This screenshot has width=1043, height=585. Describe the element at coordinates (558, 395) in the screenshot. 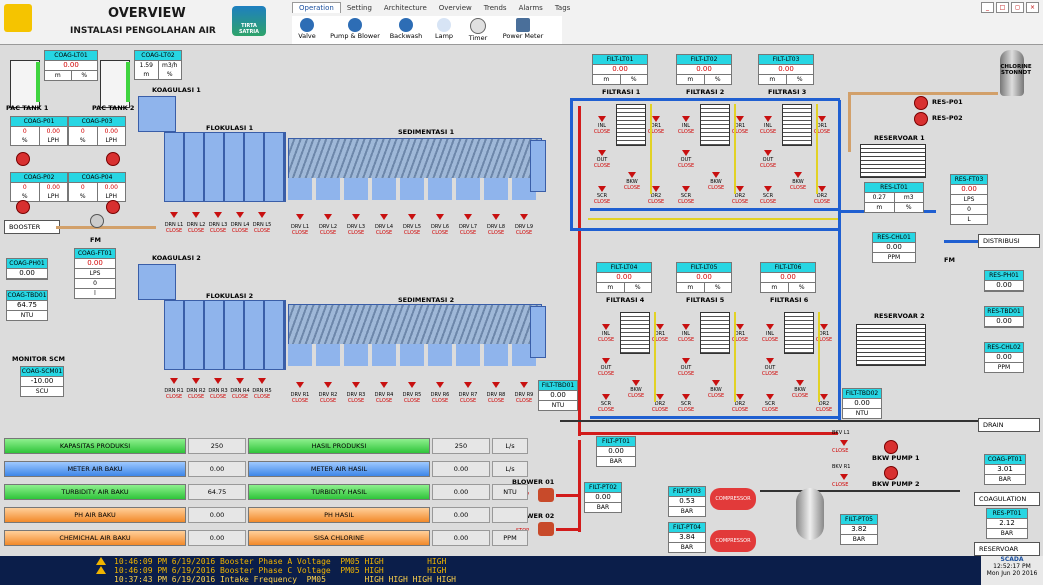

I see `filt-tbd01-tag: FILT-TBD01 0.00 NTU` at that location.